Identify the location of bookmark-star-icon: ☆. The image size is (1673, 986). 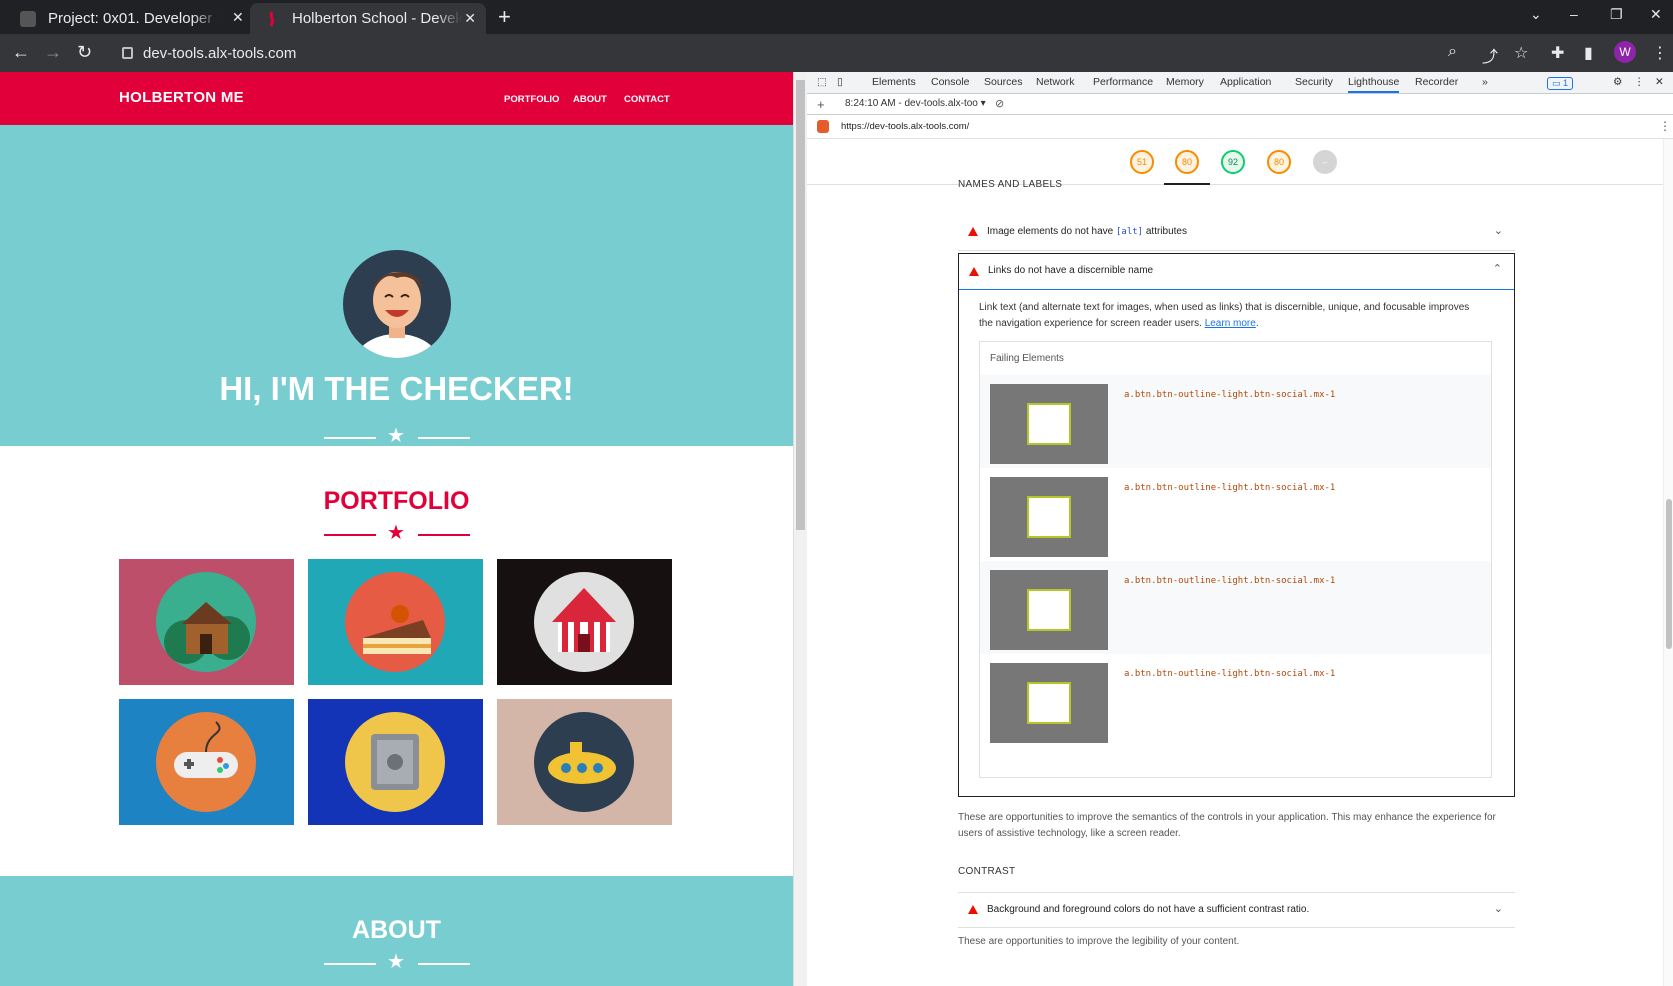
(1521, 53).